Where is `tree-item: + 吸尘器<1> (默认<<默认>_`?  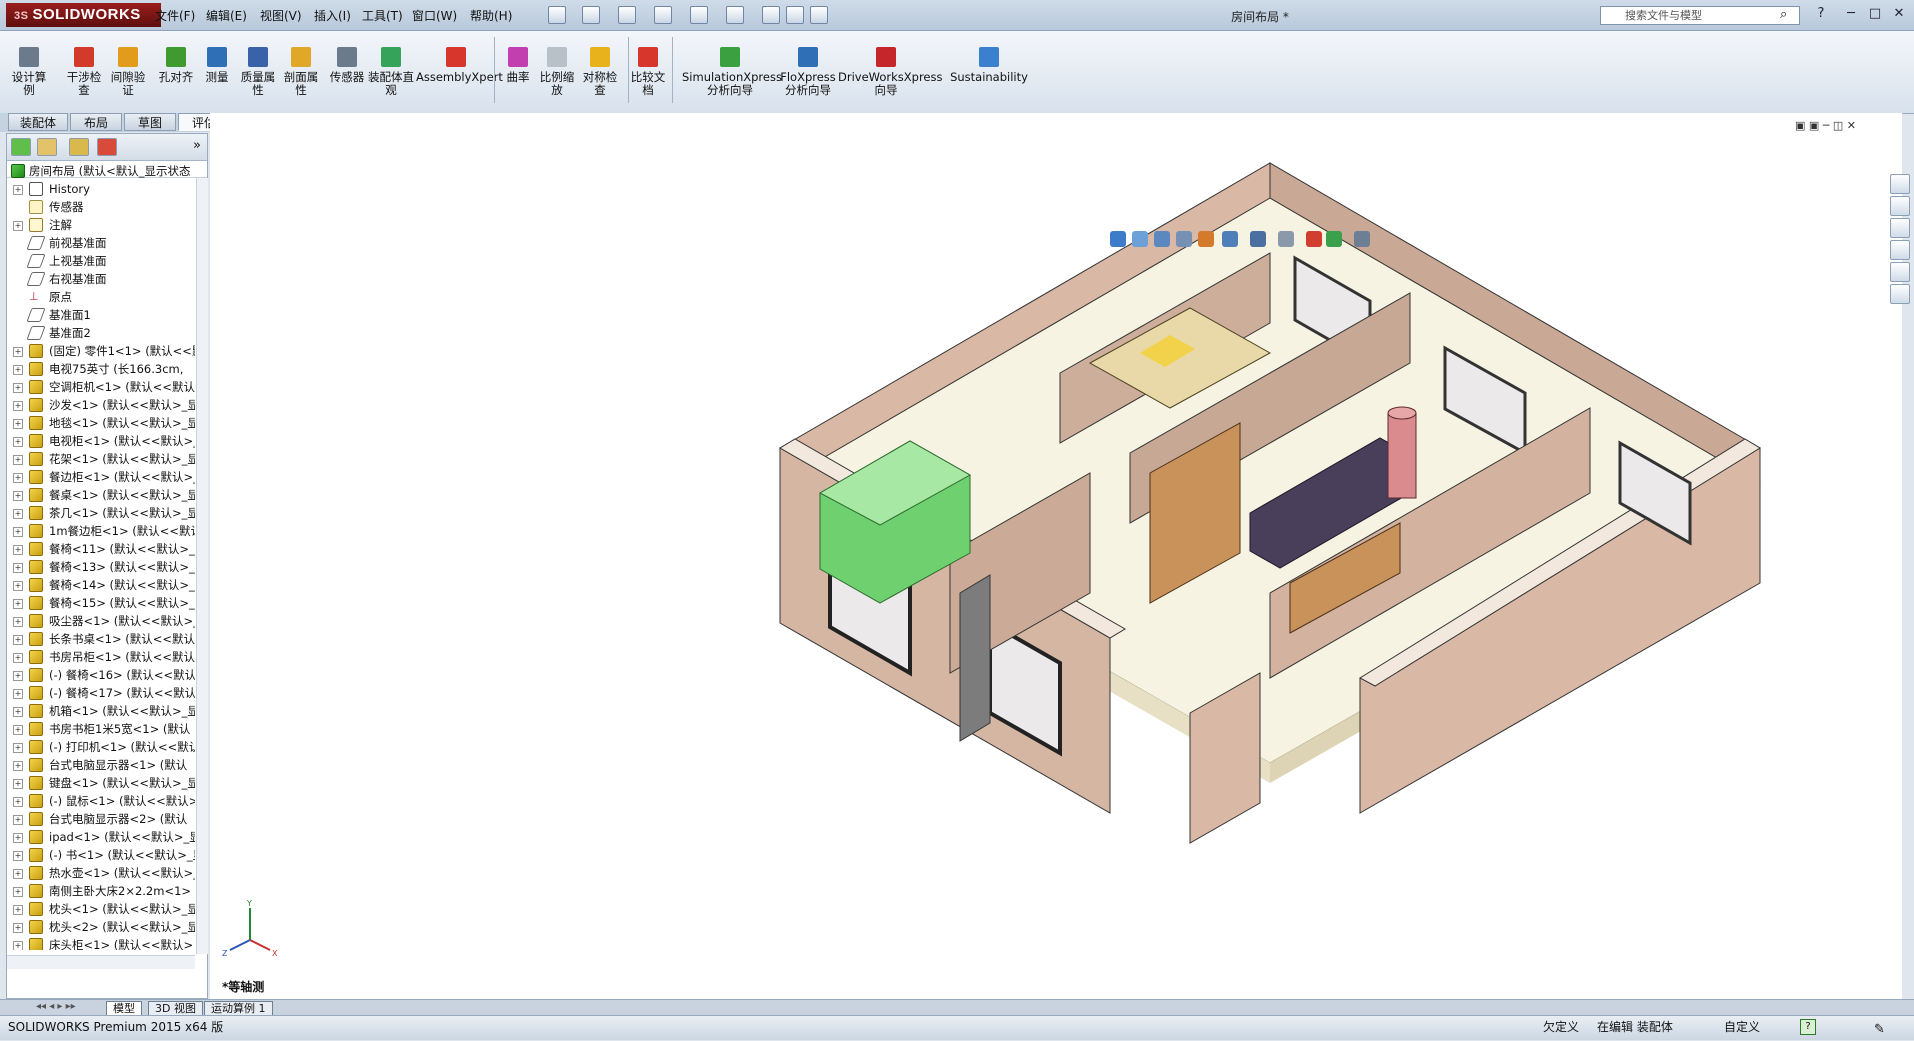 tree-item: + 吸尘器<1> (默认<<默认>_ is located at coordinates (101, 621).